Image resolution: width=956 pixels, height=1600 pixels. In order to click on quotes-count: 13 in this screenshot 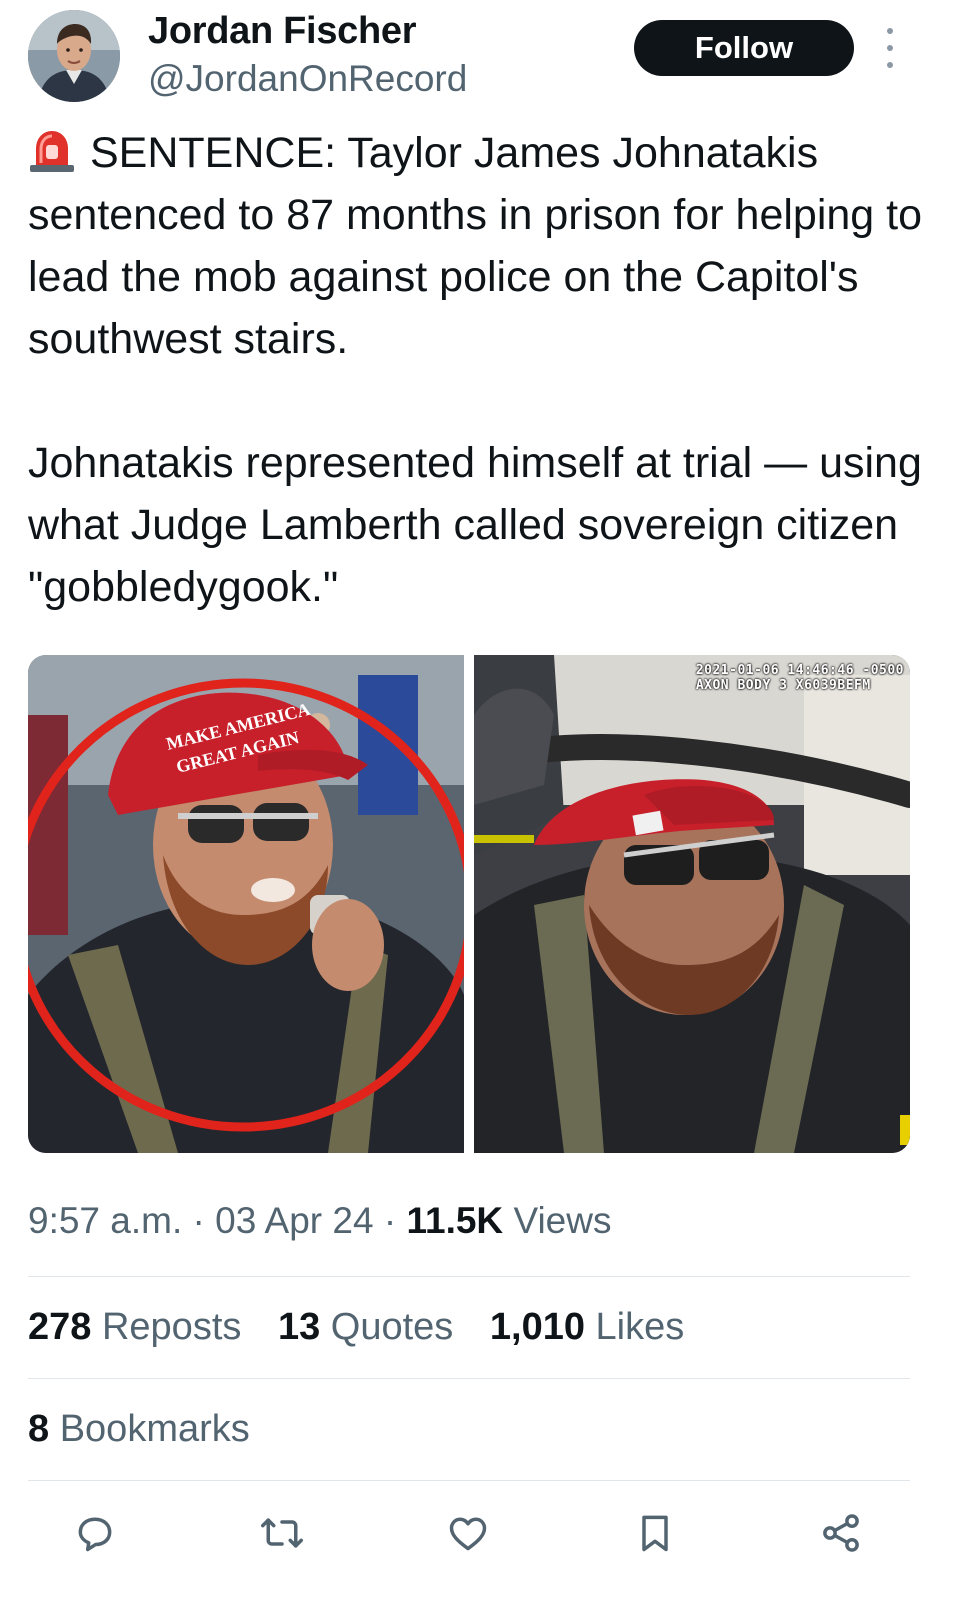, I will do `click(299, 1327)`.